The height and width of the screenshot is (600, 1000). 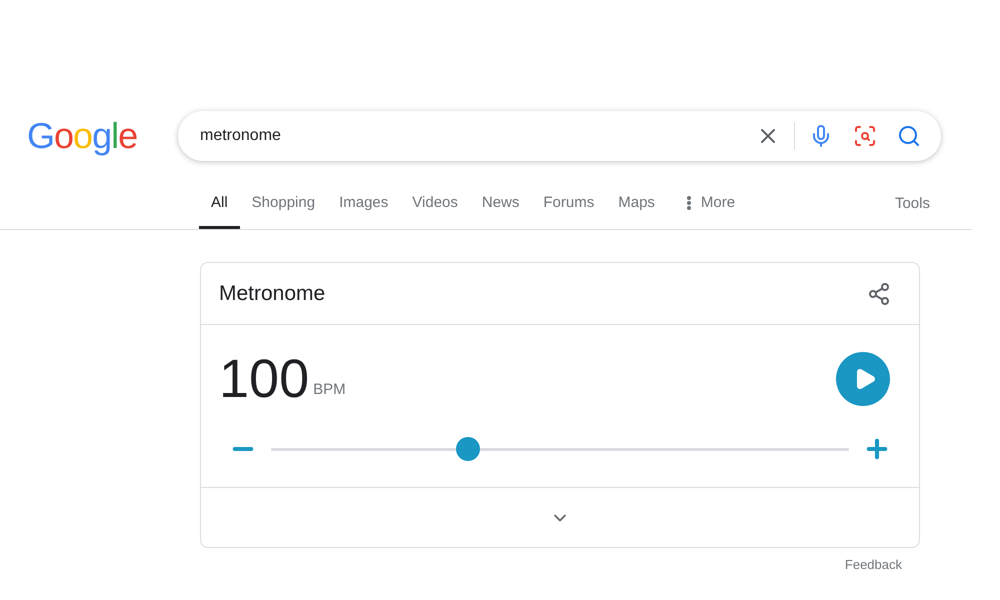 What do you see at coordinates (363, 206) in the screenshot?
I see `search-tab: Images` at bounding box center [363, 206].